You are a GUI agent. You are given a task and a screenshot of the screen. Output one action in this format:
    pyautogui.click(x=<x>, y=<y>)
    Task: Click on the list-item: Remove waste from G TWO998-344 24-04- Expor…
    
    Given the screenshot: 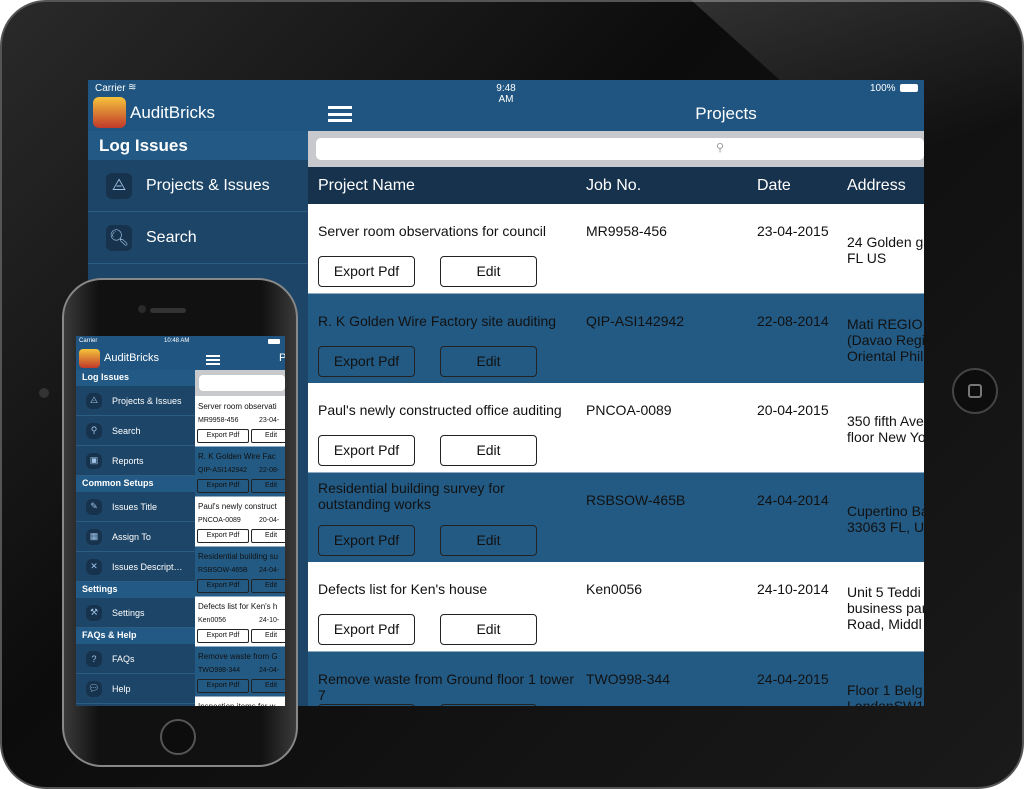 What is the action you would take?
    pyautogui.click(x=240, y=672)
    